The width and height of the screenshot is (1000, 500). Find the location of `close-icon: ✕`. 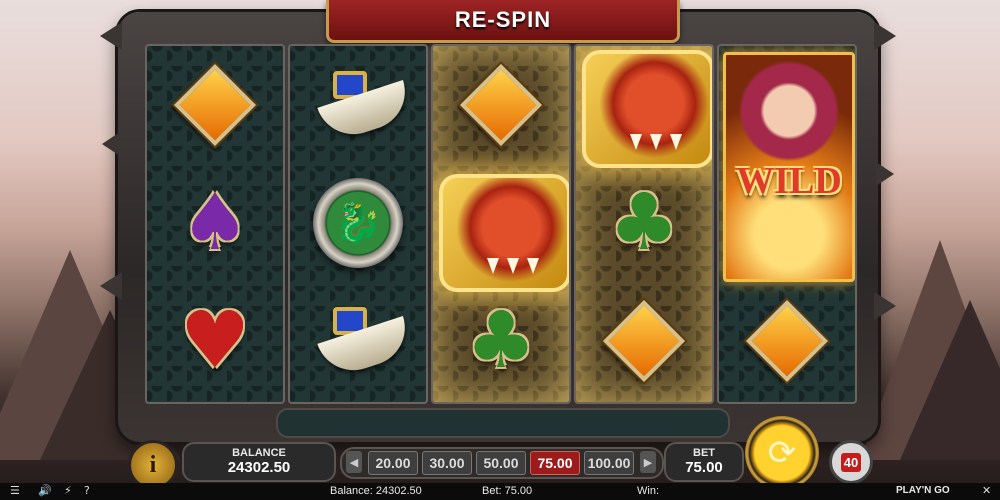

close-icon: ✕ is located at coordinates (986, 490).